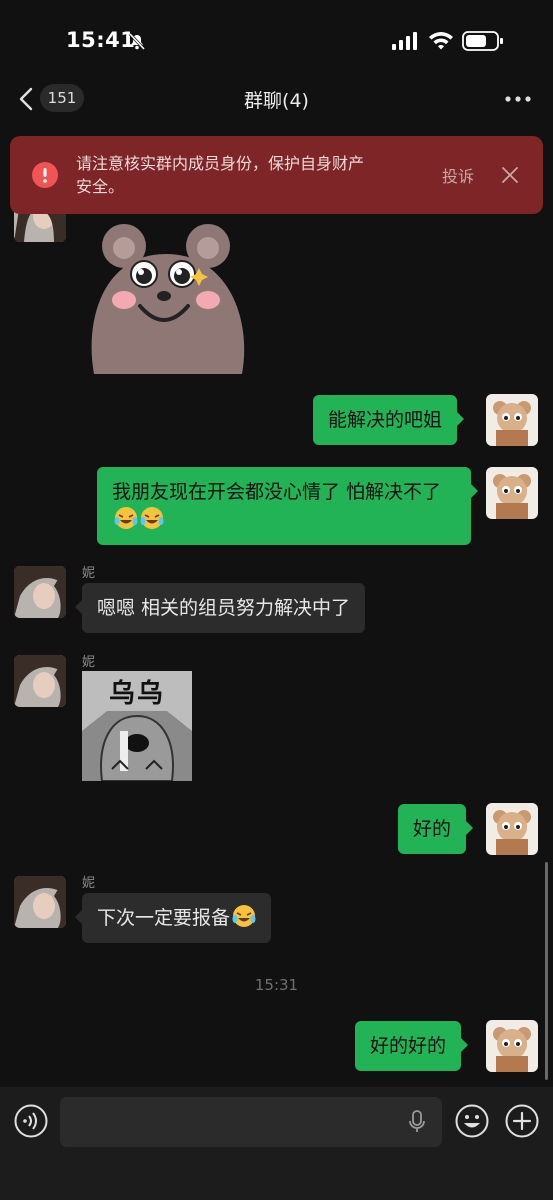 The height and width of the screenshot is (1200, 553). What do you see at coordinates (458, 175) in the screenshot?
I see `report-button: 投诉` at bounding box center [458, 175].